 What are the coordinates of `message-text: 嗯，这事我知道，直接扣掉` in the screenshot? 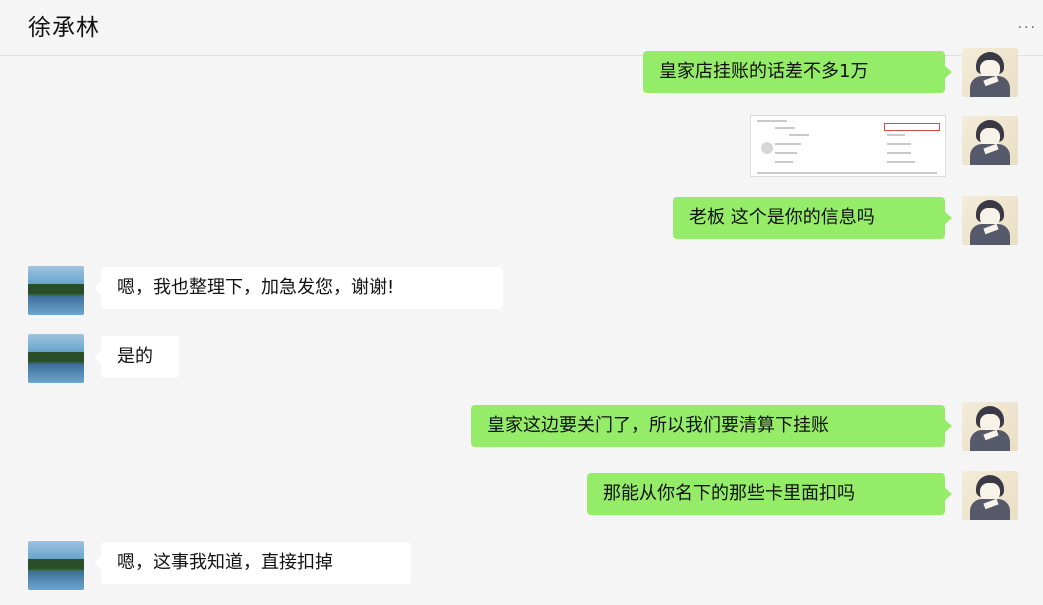 It's located at (225, 562).